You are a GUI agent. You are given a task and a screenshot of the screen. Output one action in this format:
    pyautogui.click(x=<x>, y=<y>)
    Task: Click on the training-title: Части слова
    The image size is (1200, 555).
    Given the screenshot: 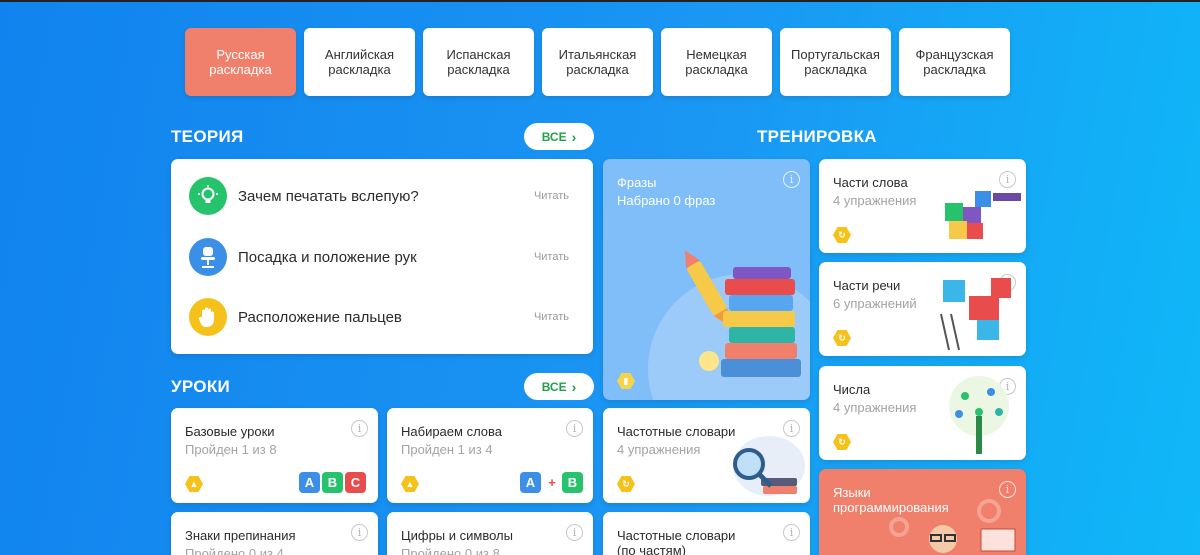 What is the action you would take?
    pyautogui.click(x=870, y=182)
    